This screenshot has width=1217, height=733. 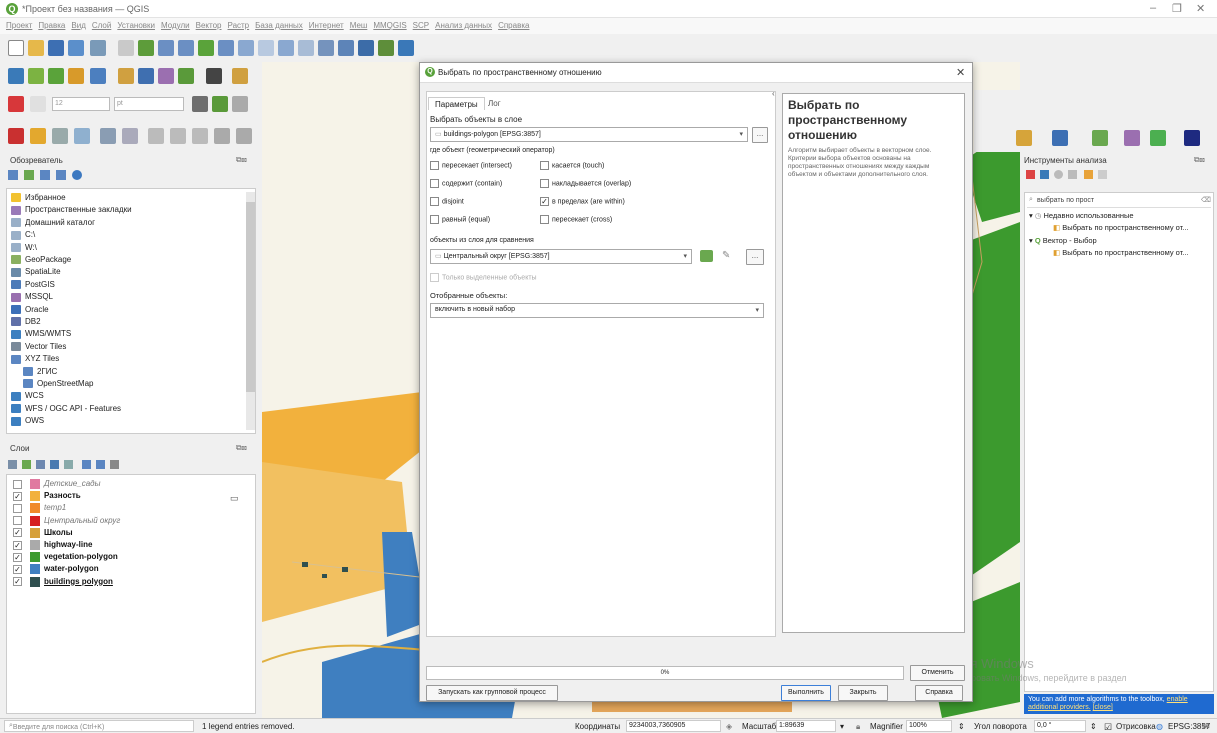 I want to click on edit-features-icon, so click(x=1088, y=174).